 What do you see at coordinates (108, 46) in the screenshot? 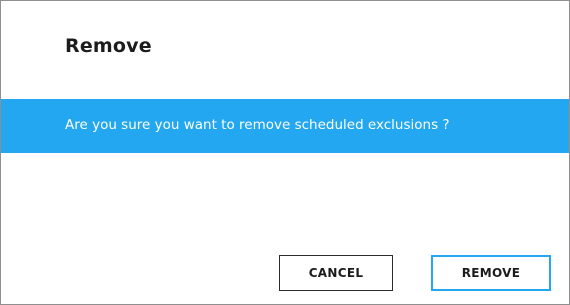
I see `dialog-title: Remove` at bounding box center [108, 46].